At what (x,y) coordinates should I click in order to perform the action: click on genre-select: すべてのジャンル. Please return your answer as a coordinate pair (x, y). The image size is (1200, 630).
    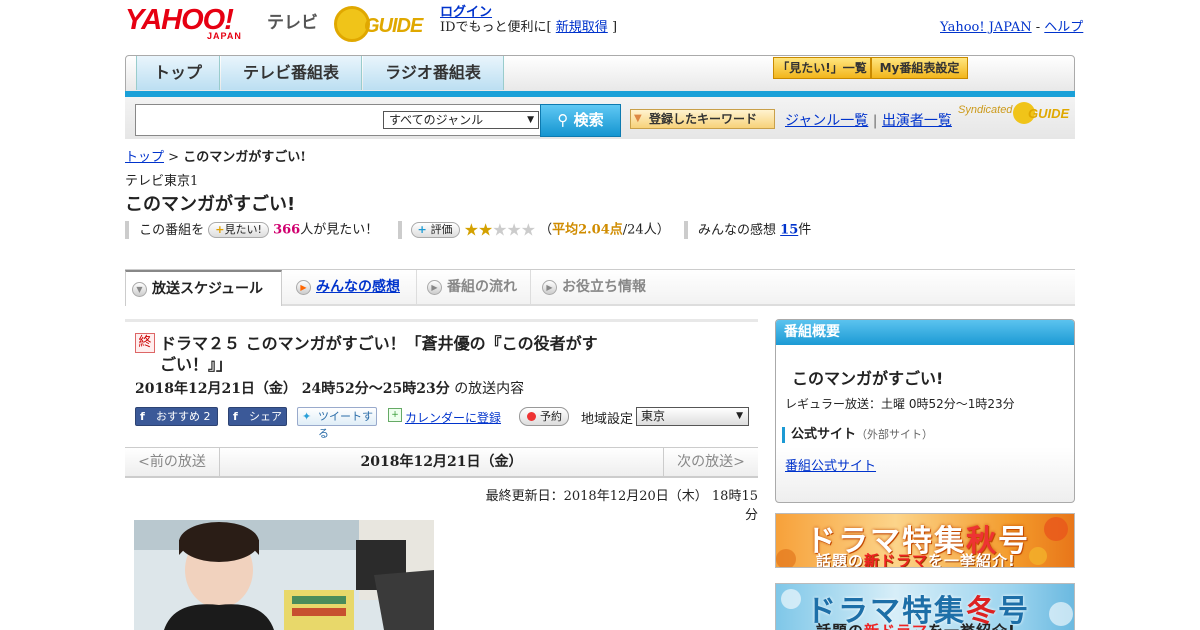
    Looking at the image, I should click on (461, 120).